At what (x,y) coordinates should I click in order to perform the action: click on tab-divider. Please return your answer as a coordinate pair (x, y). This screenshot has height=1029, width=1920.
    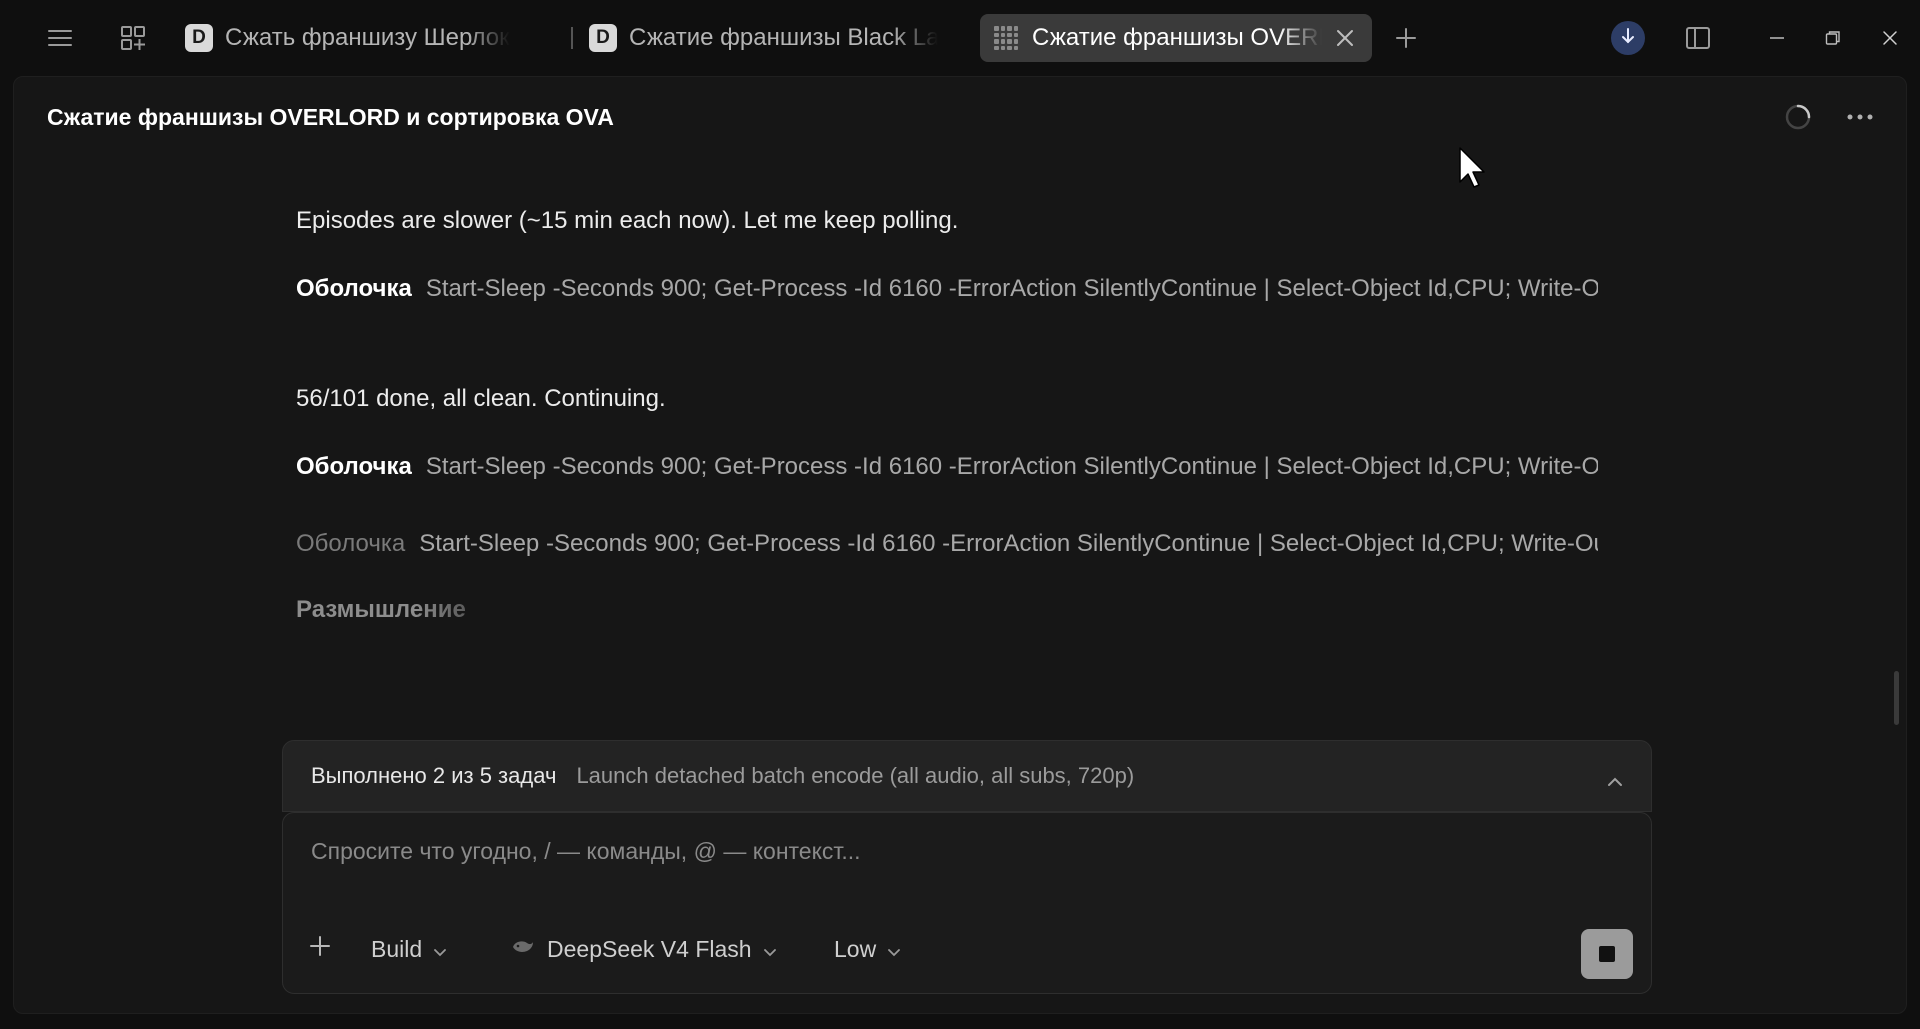
    Looking at the image, I should click on (572, 38).